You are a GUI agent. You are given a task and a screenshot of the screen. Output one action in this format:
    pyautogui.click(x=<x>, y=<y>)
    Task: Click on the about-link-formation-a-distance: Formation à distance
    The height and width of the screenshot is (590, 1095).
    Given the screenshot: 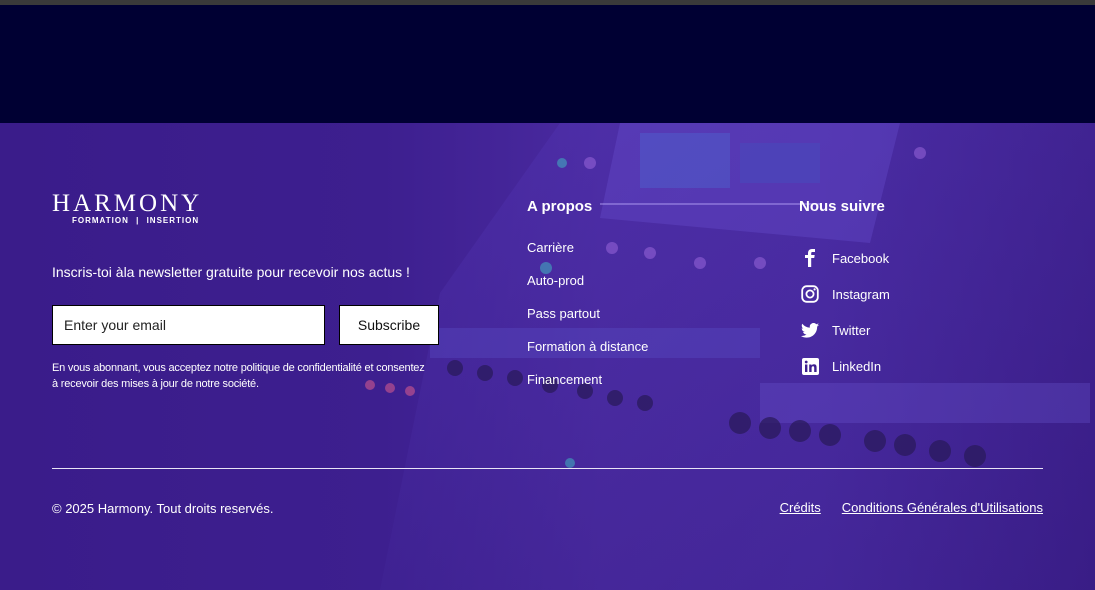 What is the action you would take?
    pyautogui.click(x=587, y=355)
    